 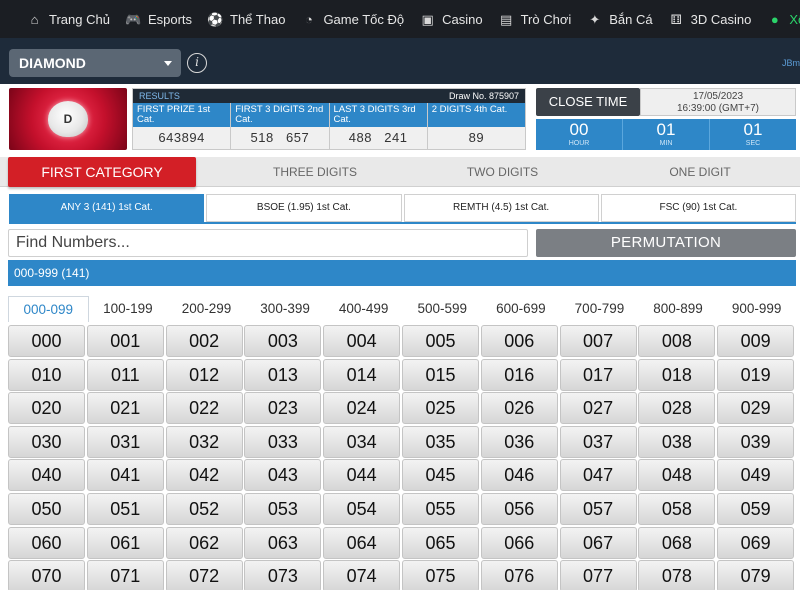 What do you see at coordinates (125, 408) in the screenshot?
I see `number-button: 021` at bounding box center [125, 408].